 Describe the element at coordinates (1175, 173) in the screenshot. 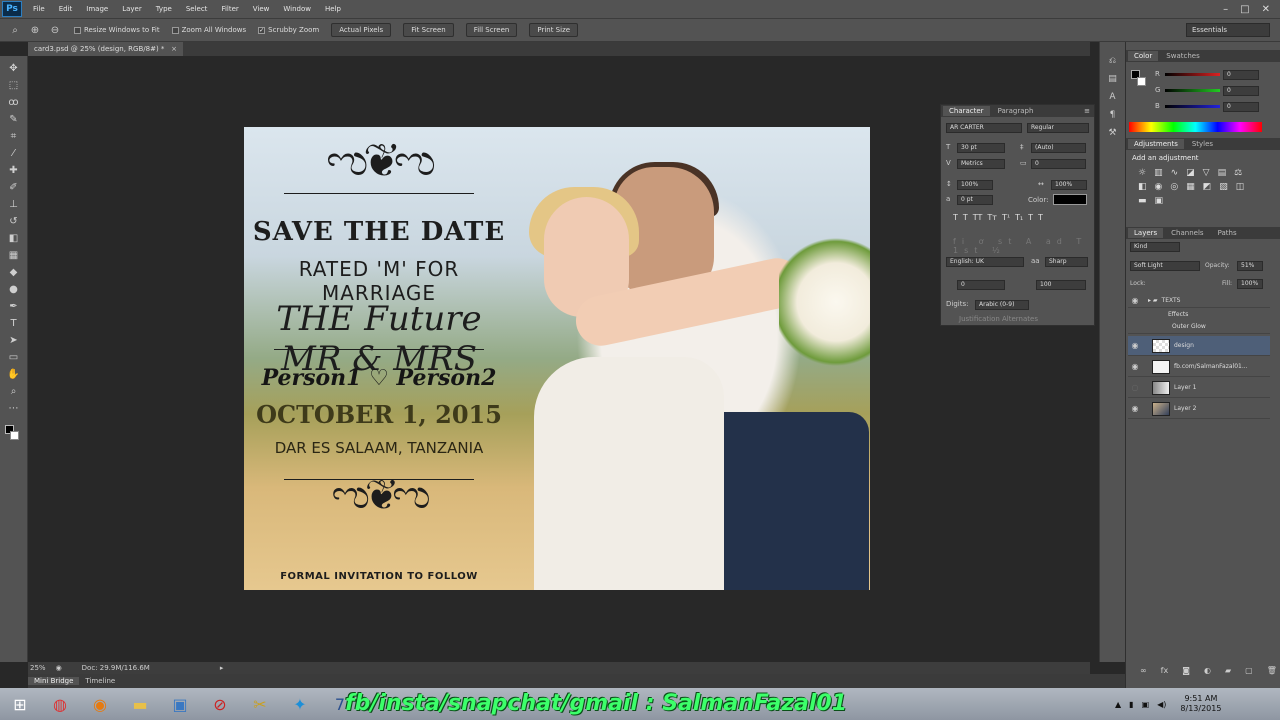

I see `curves-icon: ∿` at that location.